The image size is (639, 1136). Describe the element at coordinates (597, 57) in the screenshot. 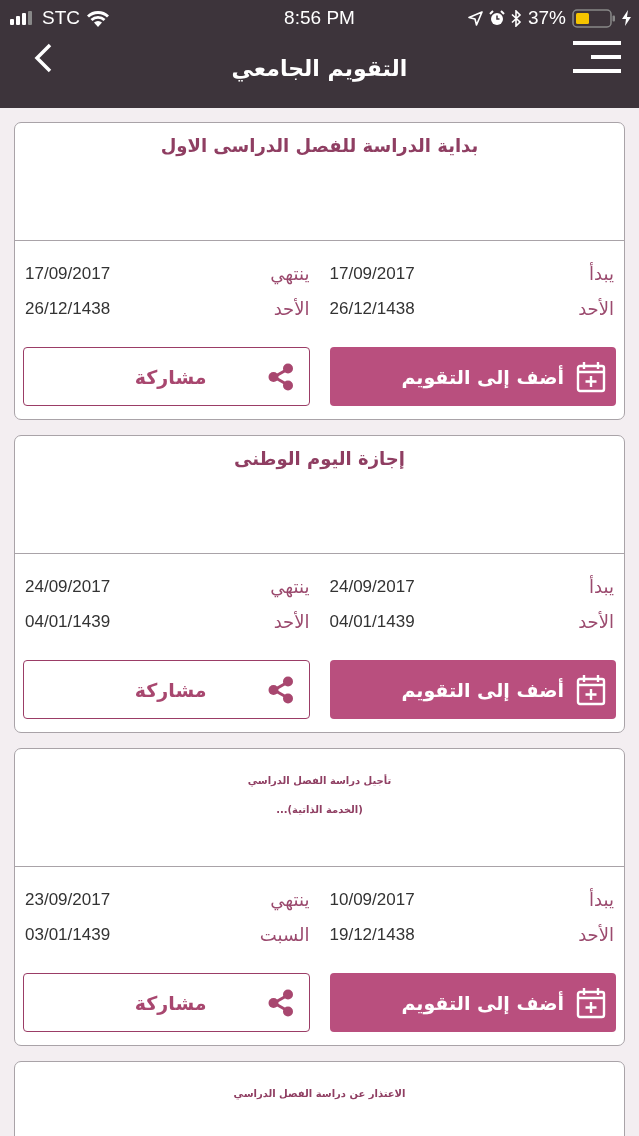

I see `menu-button` at that location.